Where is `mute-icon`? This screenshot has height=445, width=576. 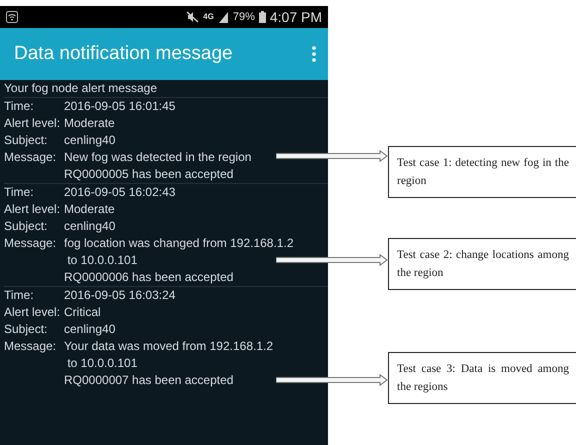
mute-icon is located at coordinates (193, 17).